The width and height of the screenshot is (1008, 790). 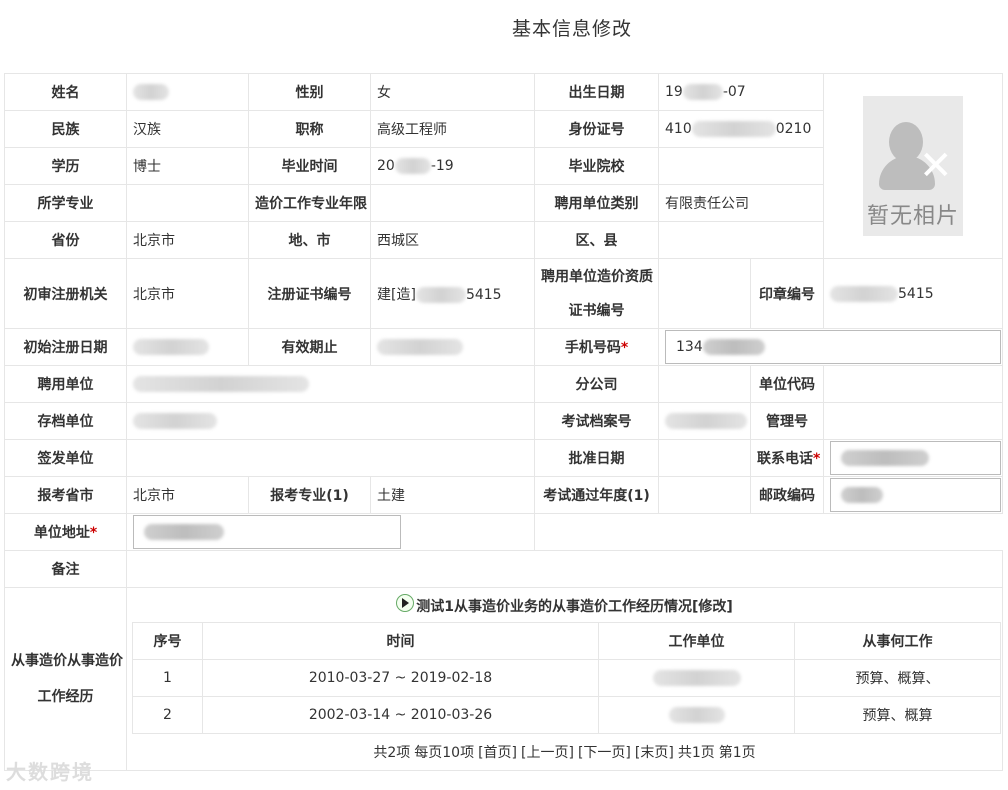 What do you see at coordinates (65, 293) in the screenshot?
I see `reg-org-label: 初审注册机关` at bounding box center [65, 293].